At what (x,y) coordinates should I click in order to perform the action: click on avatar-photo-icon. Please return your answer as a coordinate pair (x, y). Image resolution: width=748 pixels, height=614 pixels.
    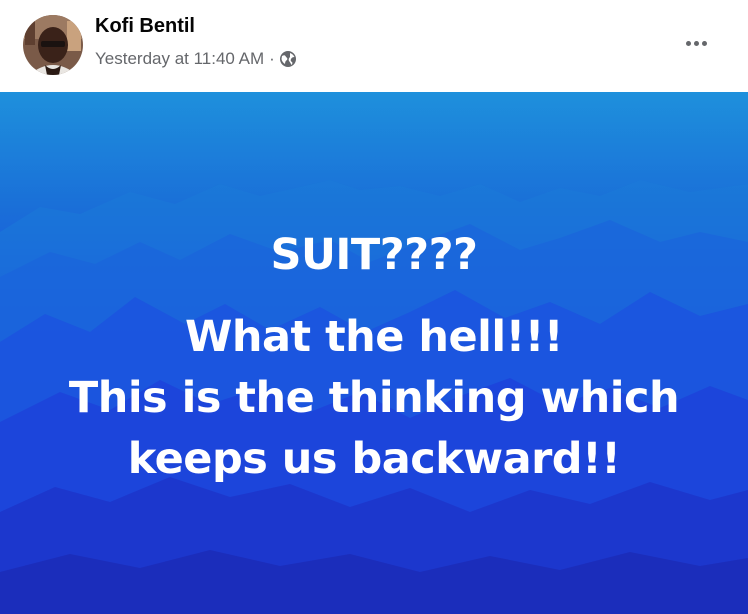
    Looking at the image, I should click on (53, 45).